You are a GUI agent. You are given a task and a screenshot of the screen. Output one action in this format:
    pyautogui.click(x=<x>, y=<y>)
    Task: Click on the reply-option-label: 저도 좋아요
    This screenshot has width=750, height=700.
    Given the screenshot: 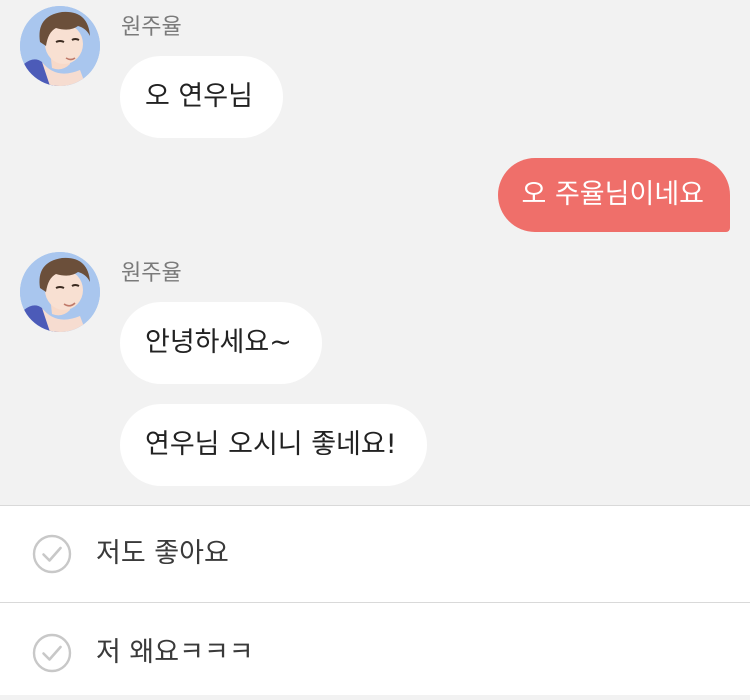 What is the action you would take?
    pyautogui.click(x=162, y=553)
    